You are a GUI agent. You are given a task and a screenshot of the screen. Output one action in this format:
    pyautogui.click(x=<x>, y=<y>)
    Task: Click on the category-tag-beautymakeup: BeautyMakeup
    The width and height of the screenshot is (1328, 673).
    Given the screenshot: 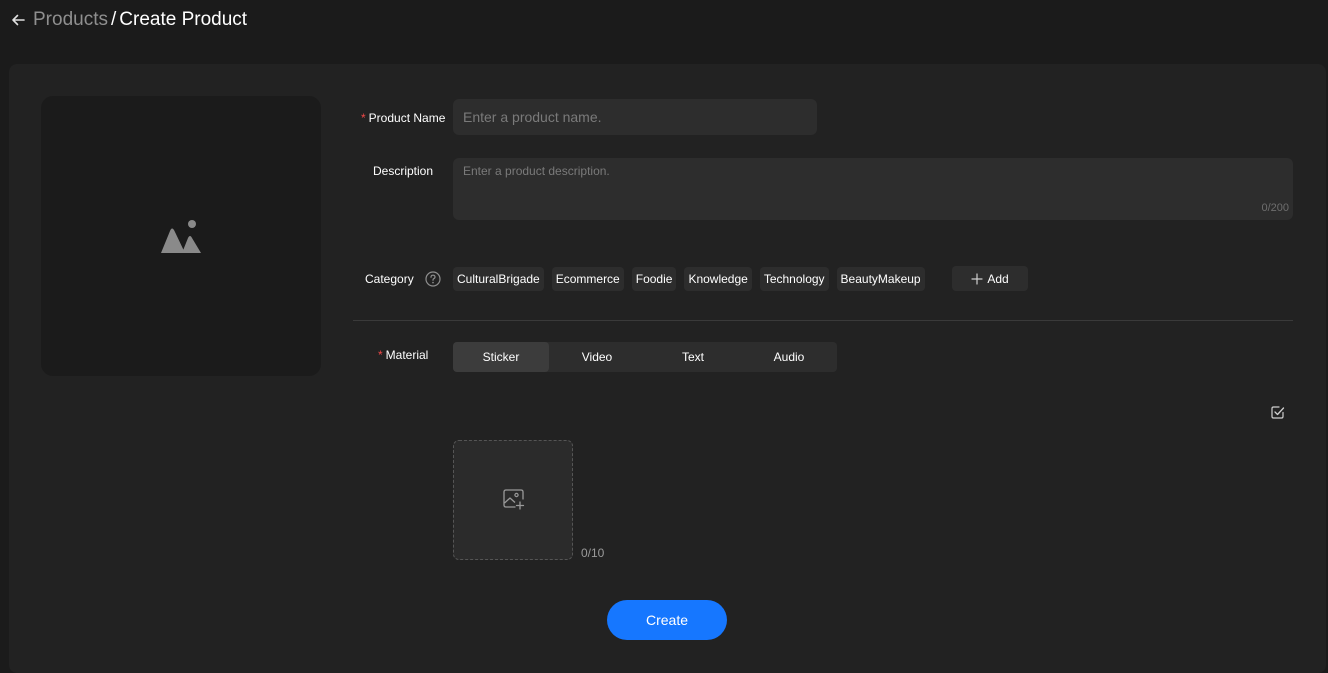 What is the action you would take?
    pyautogui.click(x=880, y=279)
    